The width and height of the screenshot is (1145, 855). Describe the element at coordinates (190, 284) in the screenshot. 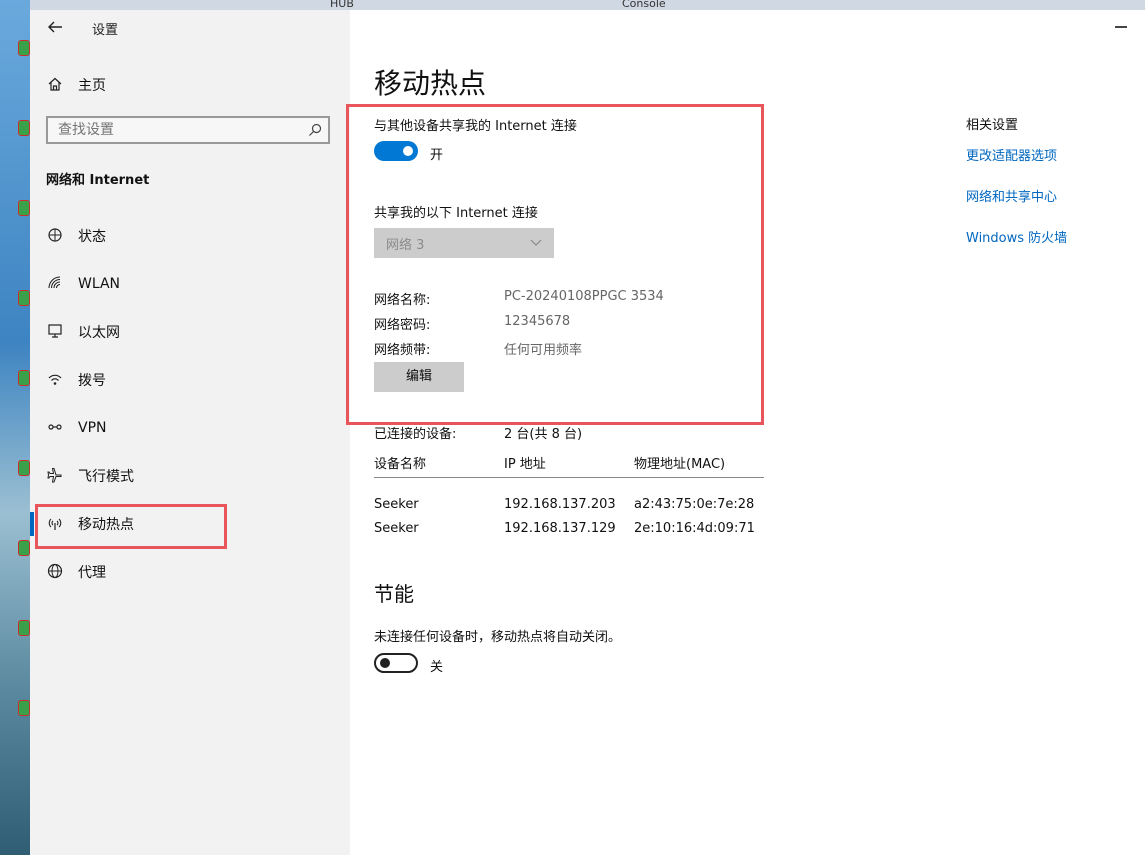

I see `sidebar-item-wlan: WLAN` at that location.